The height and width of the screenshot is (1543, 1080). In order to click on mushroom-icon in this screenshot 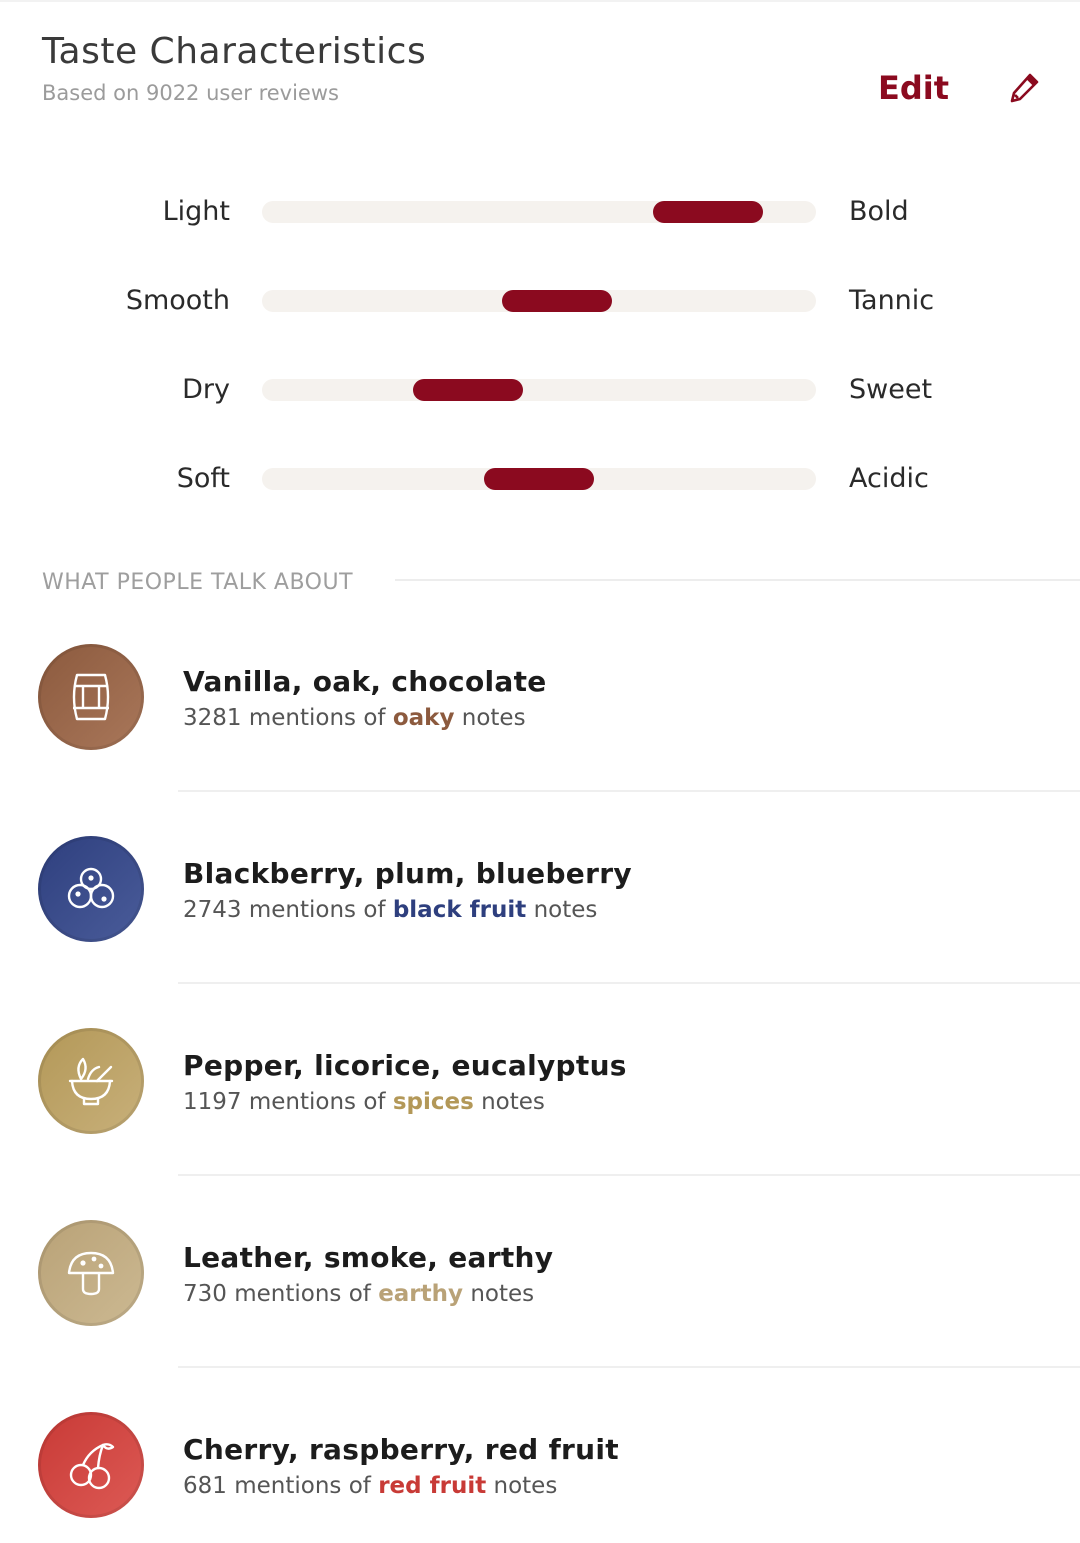, I will do `click(91, 1273)`.